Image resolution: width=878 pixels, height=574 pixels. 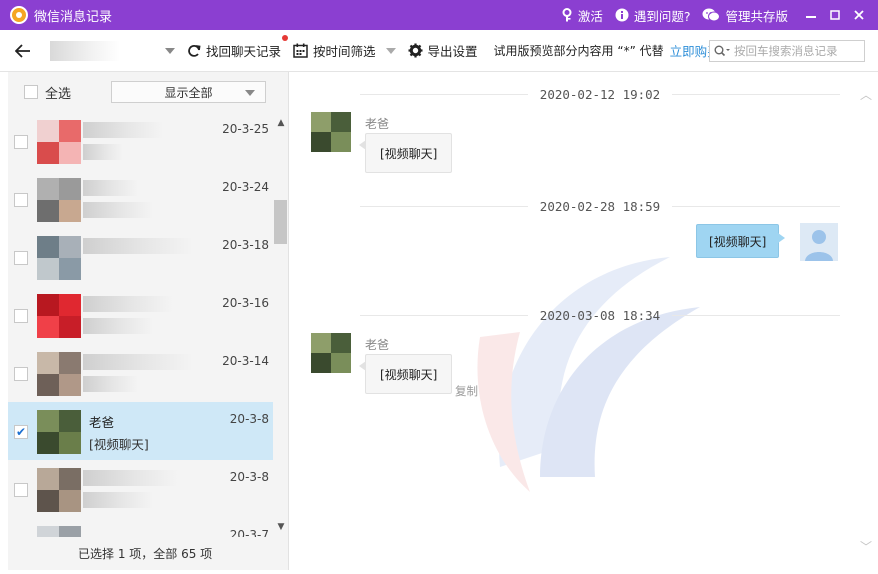 I want to click on contact-row: 20-3-18, so click(x=140, y=257).